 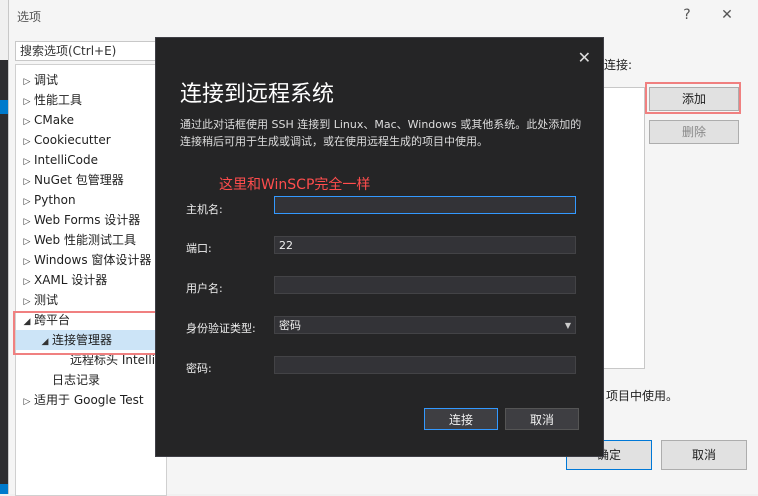 I want to click on tree-item: ▷ Web 性能测试工具, so click(x=78, y=240).